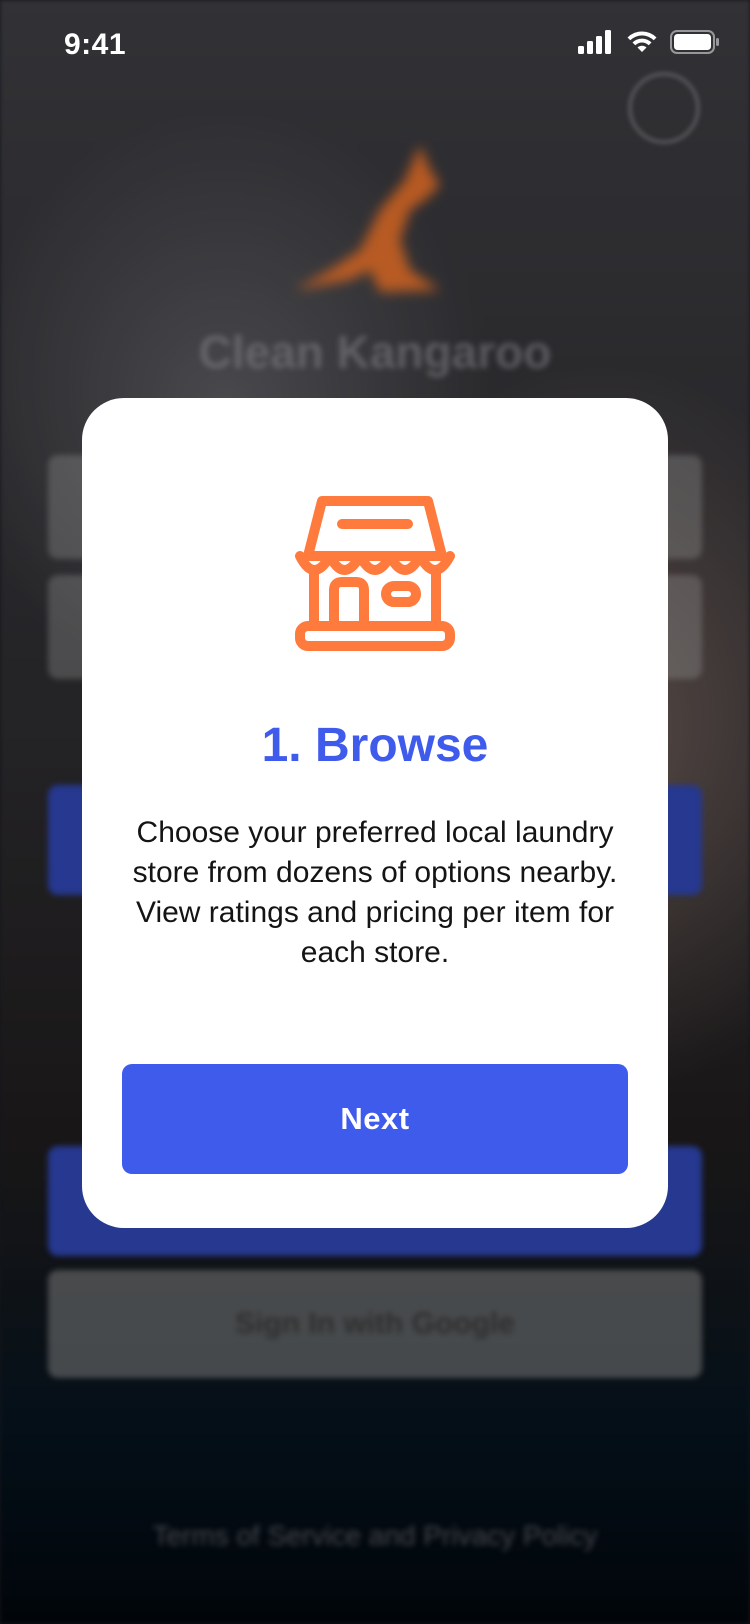  What do you see at coordinates (375, 45) in the screenshot?
I see `status-bar: 9:41` at bounding box center [375, 45].